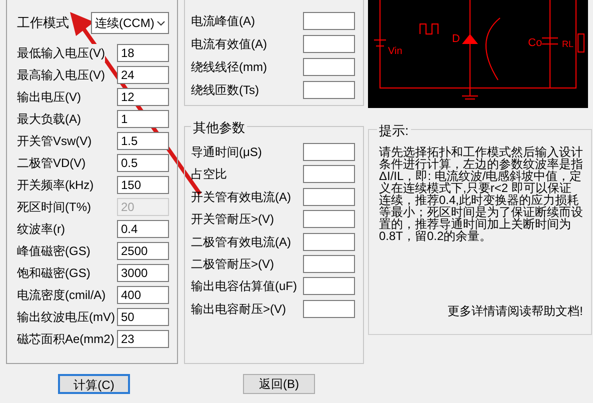 This screenshot has width=593, height=403. Describe the element at coordinates (55, 185) in the screenshot. I see `field-label: 开关频率(kHz)` at that location.